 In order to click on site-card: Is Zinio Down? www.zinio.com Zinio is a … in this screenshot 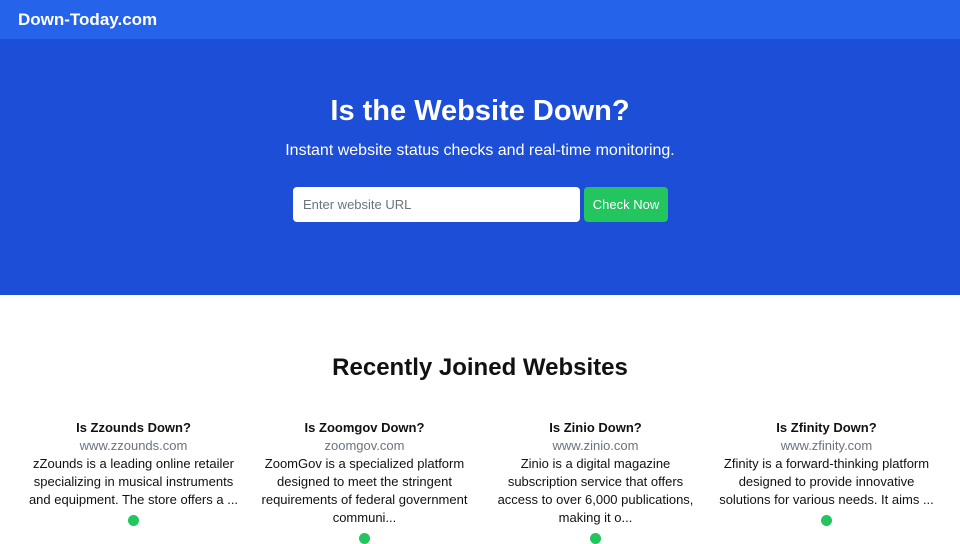, I will do `click(595, 482)`.